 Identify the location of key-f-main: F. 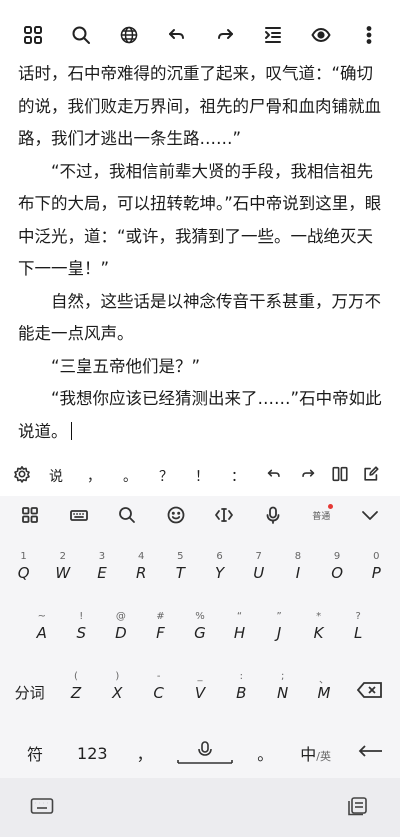
(160, 633).